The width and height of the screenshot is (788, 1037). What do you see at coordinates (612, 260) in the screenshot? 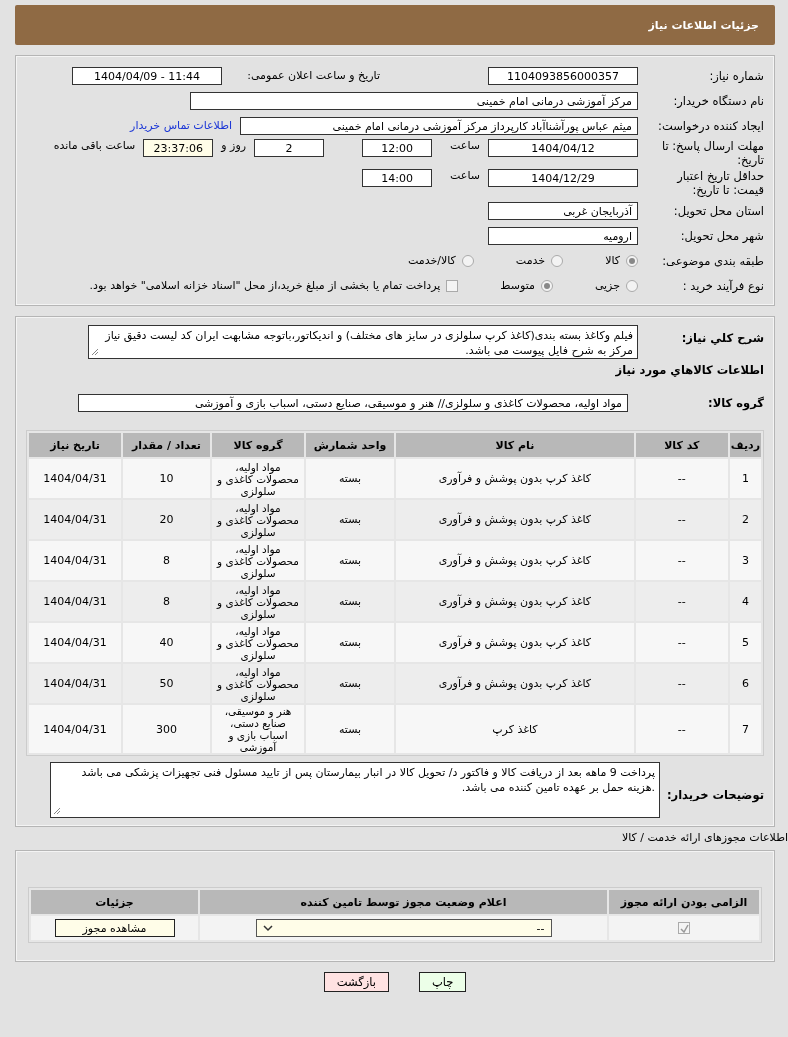
I see `option-label: کالا` at bounding box center [612, 260].